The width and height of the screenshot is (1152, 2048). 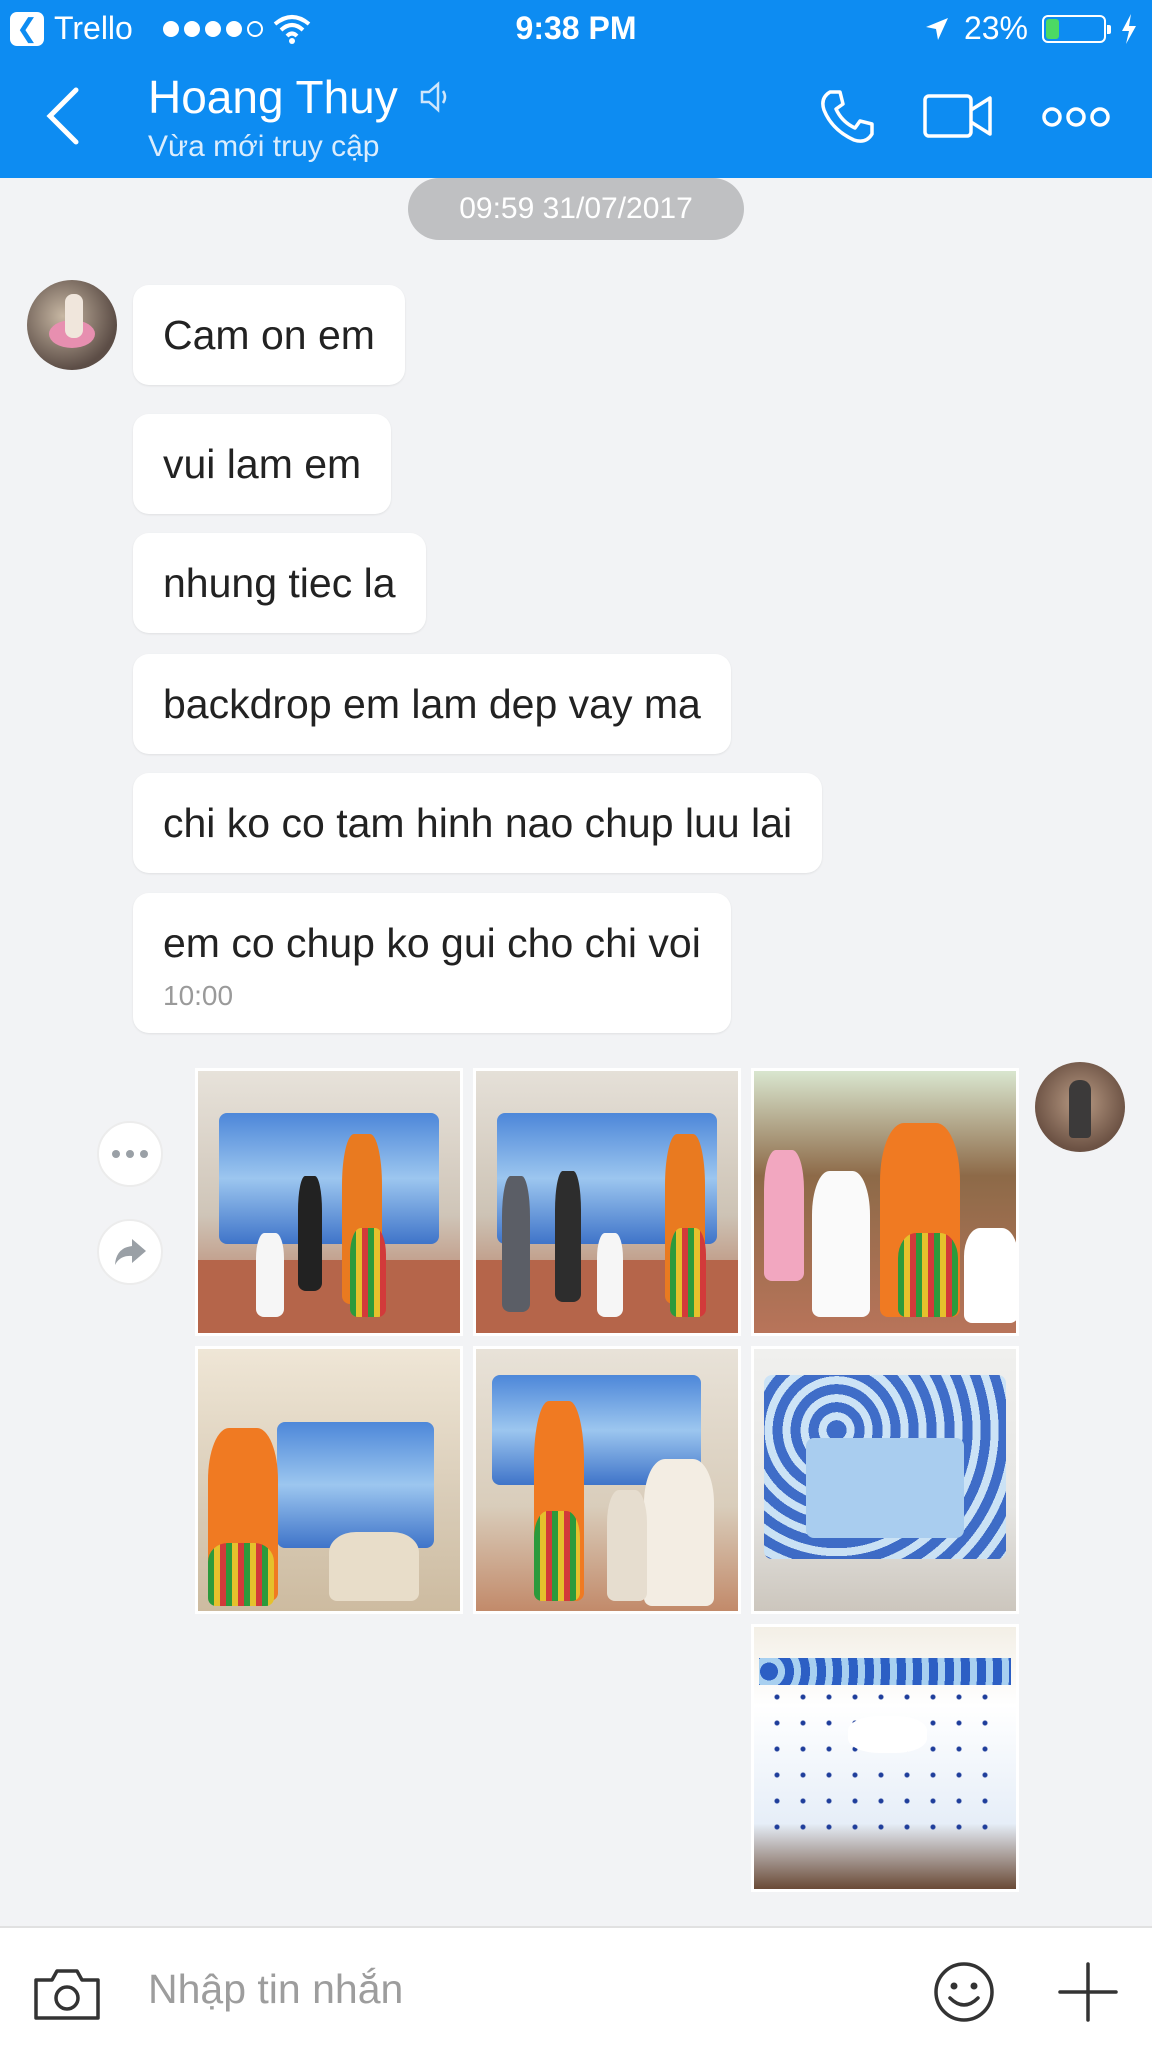 I want to click on contact-name-text: Hoang Thuy, so click(x=273, y=97).